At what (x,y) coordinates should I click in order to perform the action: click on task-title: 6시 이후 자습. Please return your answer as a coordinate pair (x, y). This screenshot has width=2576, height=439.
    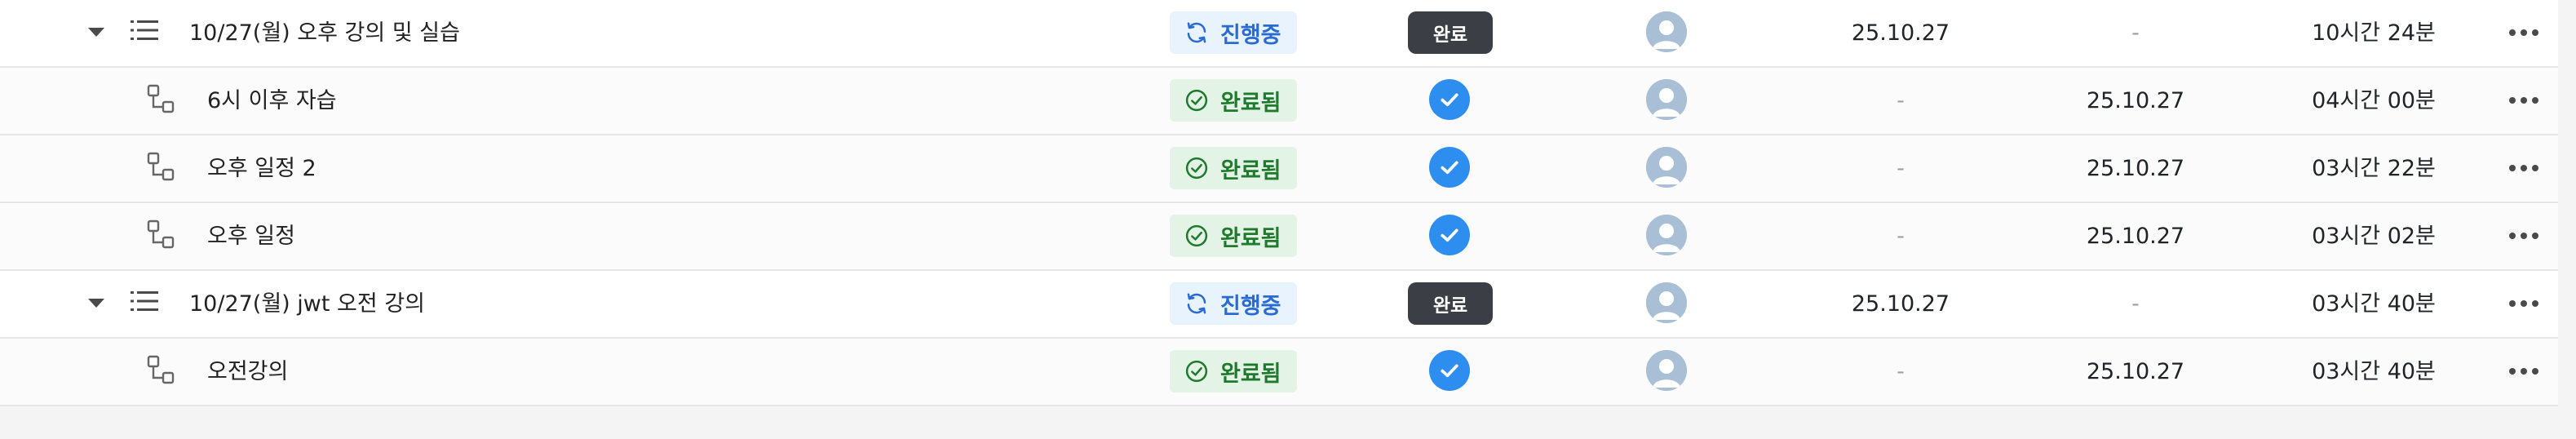
    Looking at the image, I should click on (272, 101).